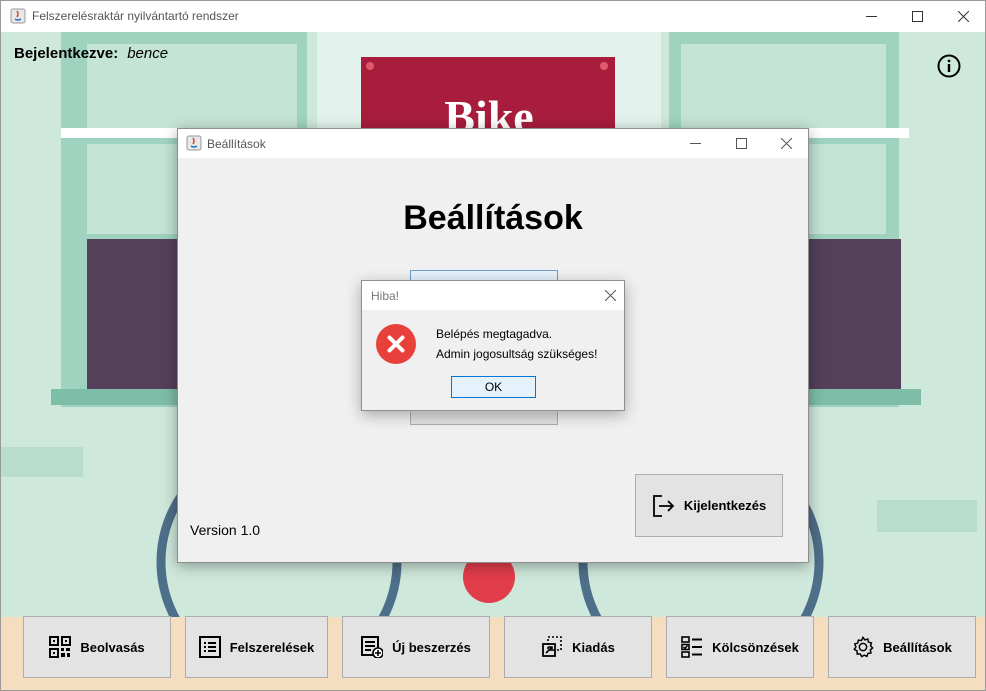  I want to click on main-titlebar: Felszerelésraktár nyilvántartó rendszer, so click(493, 16).